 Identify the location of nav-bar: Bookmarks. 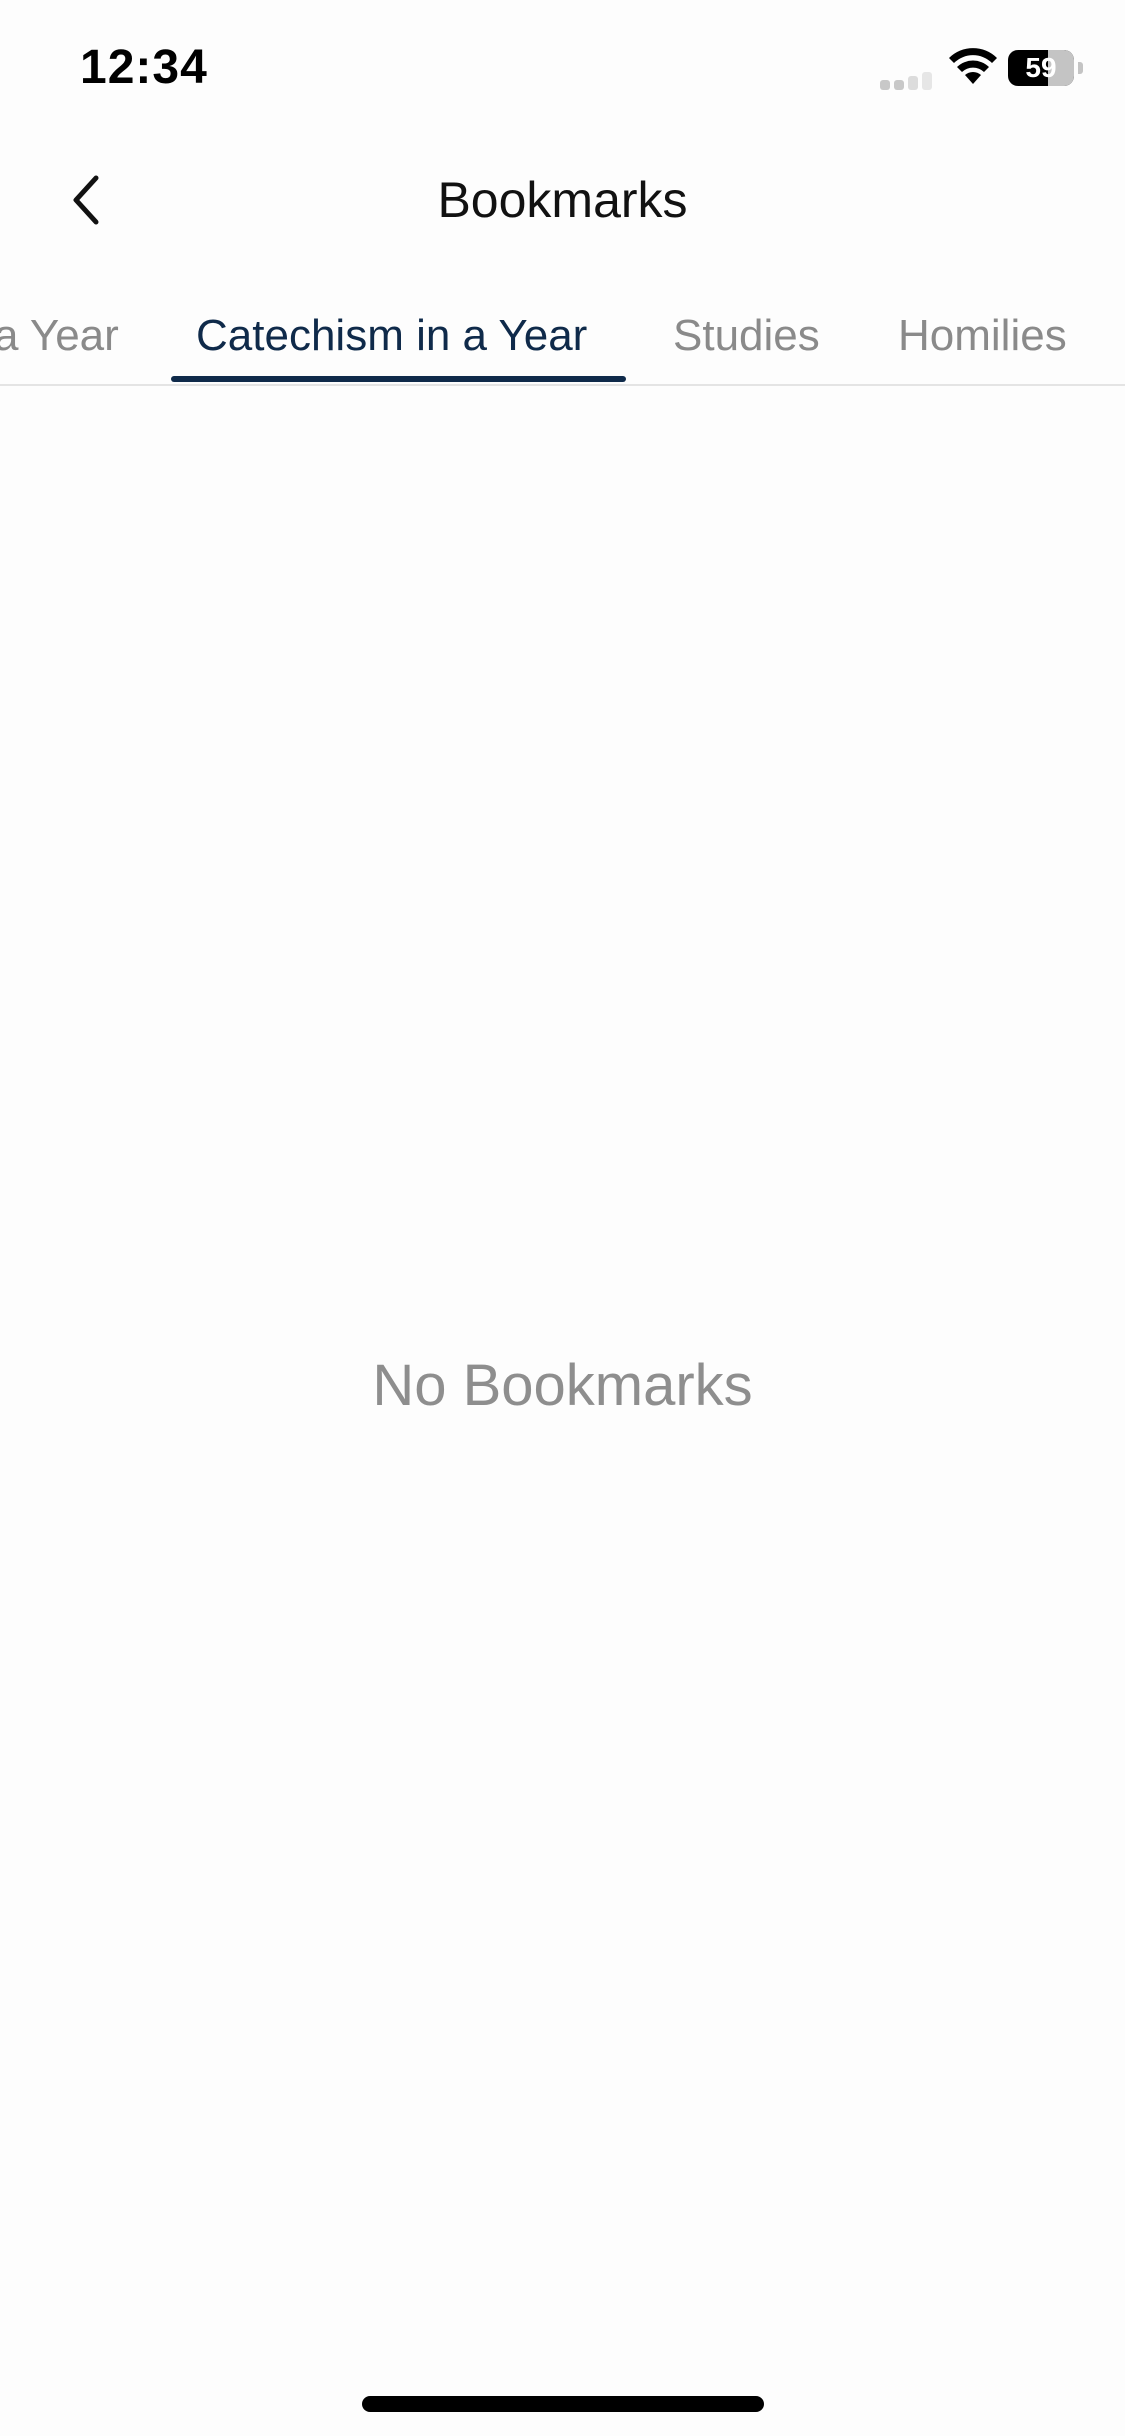
(562, 200).